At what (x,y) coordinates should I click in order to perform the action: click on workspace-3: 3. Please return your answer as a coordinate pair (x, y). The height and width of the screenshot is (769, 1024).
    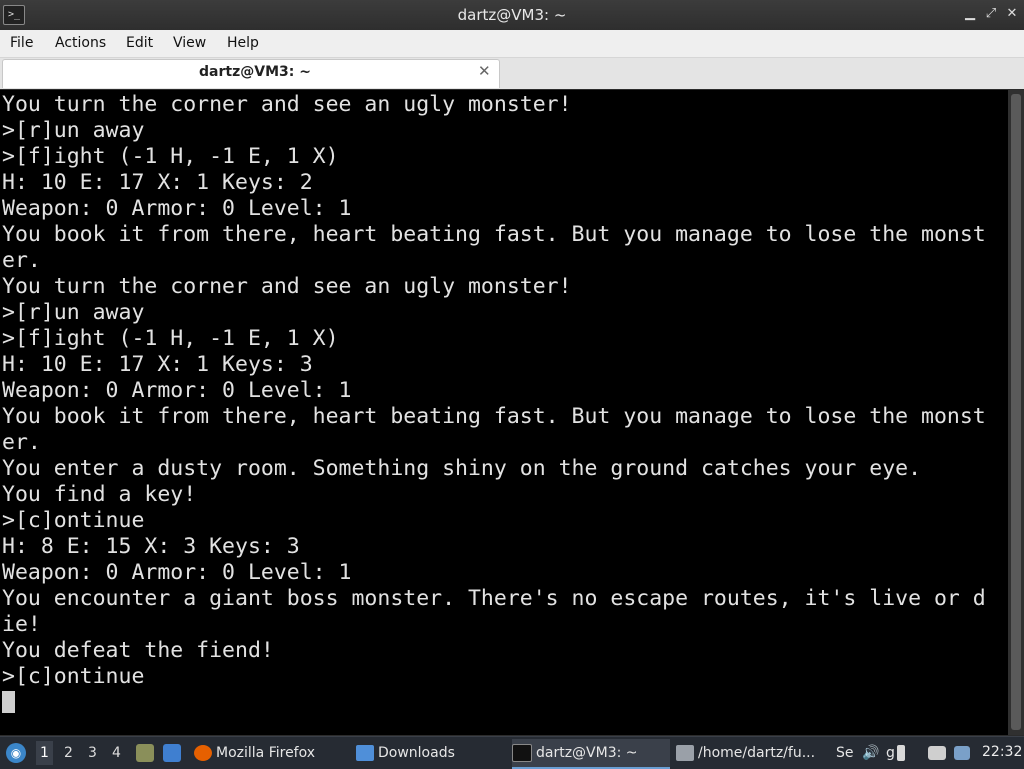
    Looking at the image, I should click on (92, 753).